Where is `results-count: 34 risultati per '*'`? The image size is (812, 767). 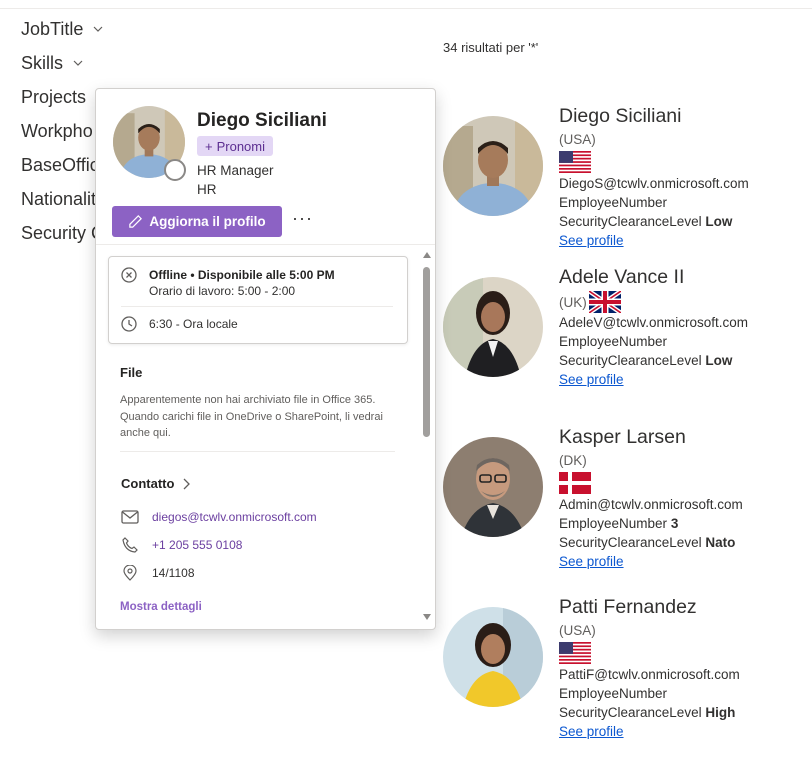
results-count: 34 risultati per '*' is located at coordinates (491, 47).